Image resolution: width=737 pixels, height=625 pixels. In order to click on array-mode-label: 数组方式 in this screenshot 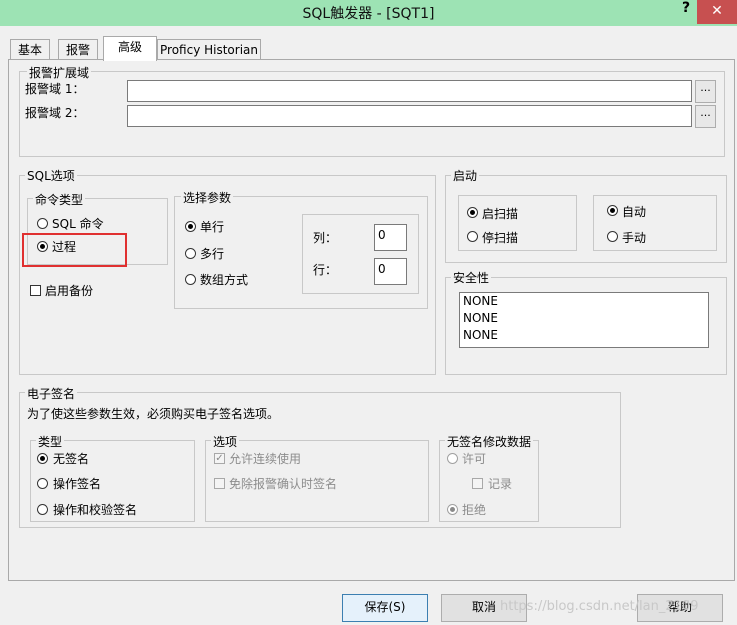, I will do `click(224, 280)`.